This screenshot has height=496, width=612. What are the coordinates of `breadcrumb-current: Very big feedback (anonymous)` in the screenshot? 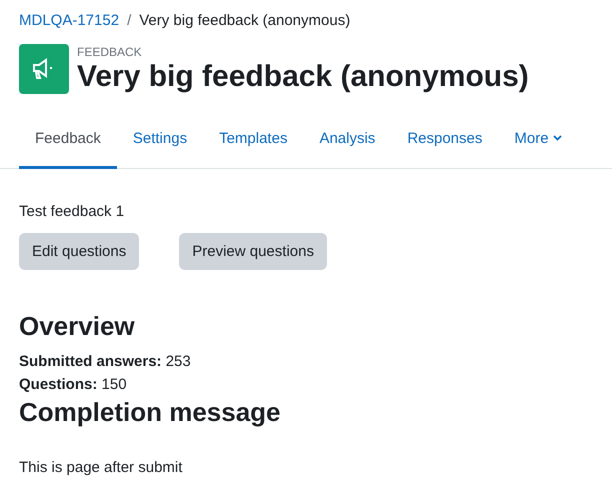 It's located at (244, 20).